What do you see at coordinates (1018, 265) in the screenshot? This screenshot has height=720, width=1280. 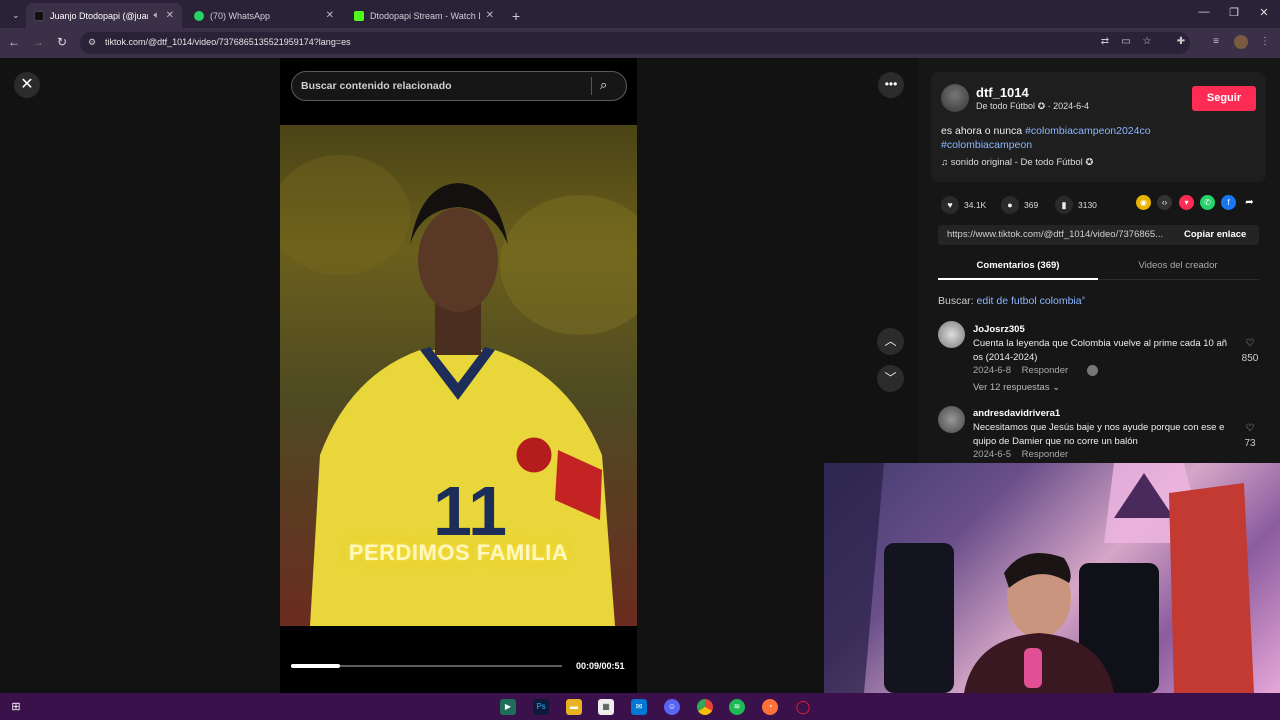 I see `tab-comments: Comentarios (369)` at bounding box center [1018, 265].